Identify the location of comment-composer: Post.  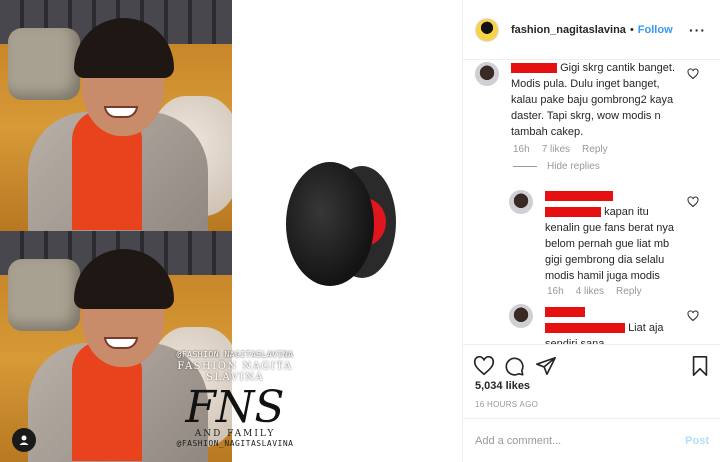
(591, 440).